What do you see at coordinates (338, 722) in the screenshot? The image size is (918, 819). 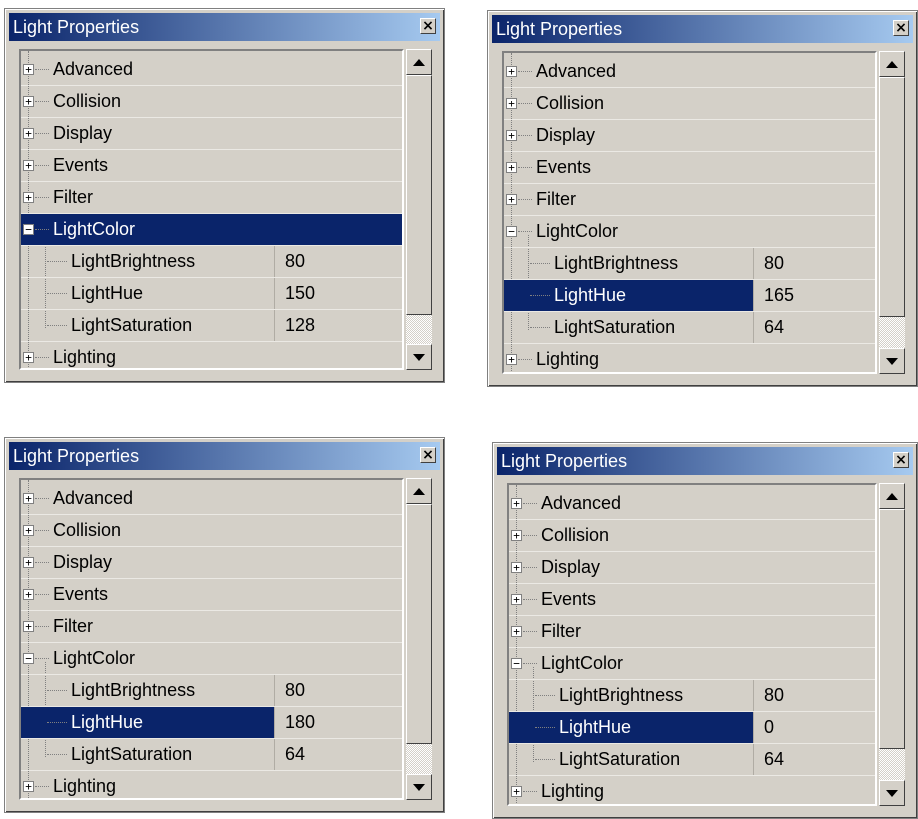 I see `property-value: 180` at bounding box center [338, 722].